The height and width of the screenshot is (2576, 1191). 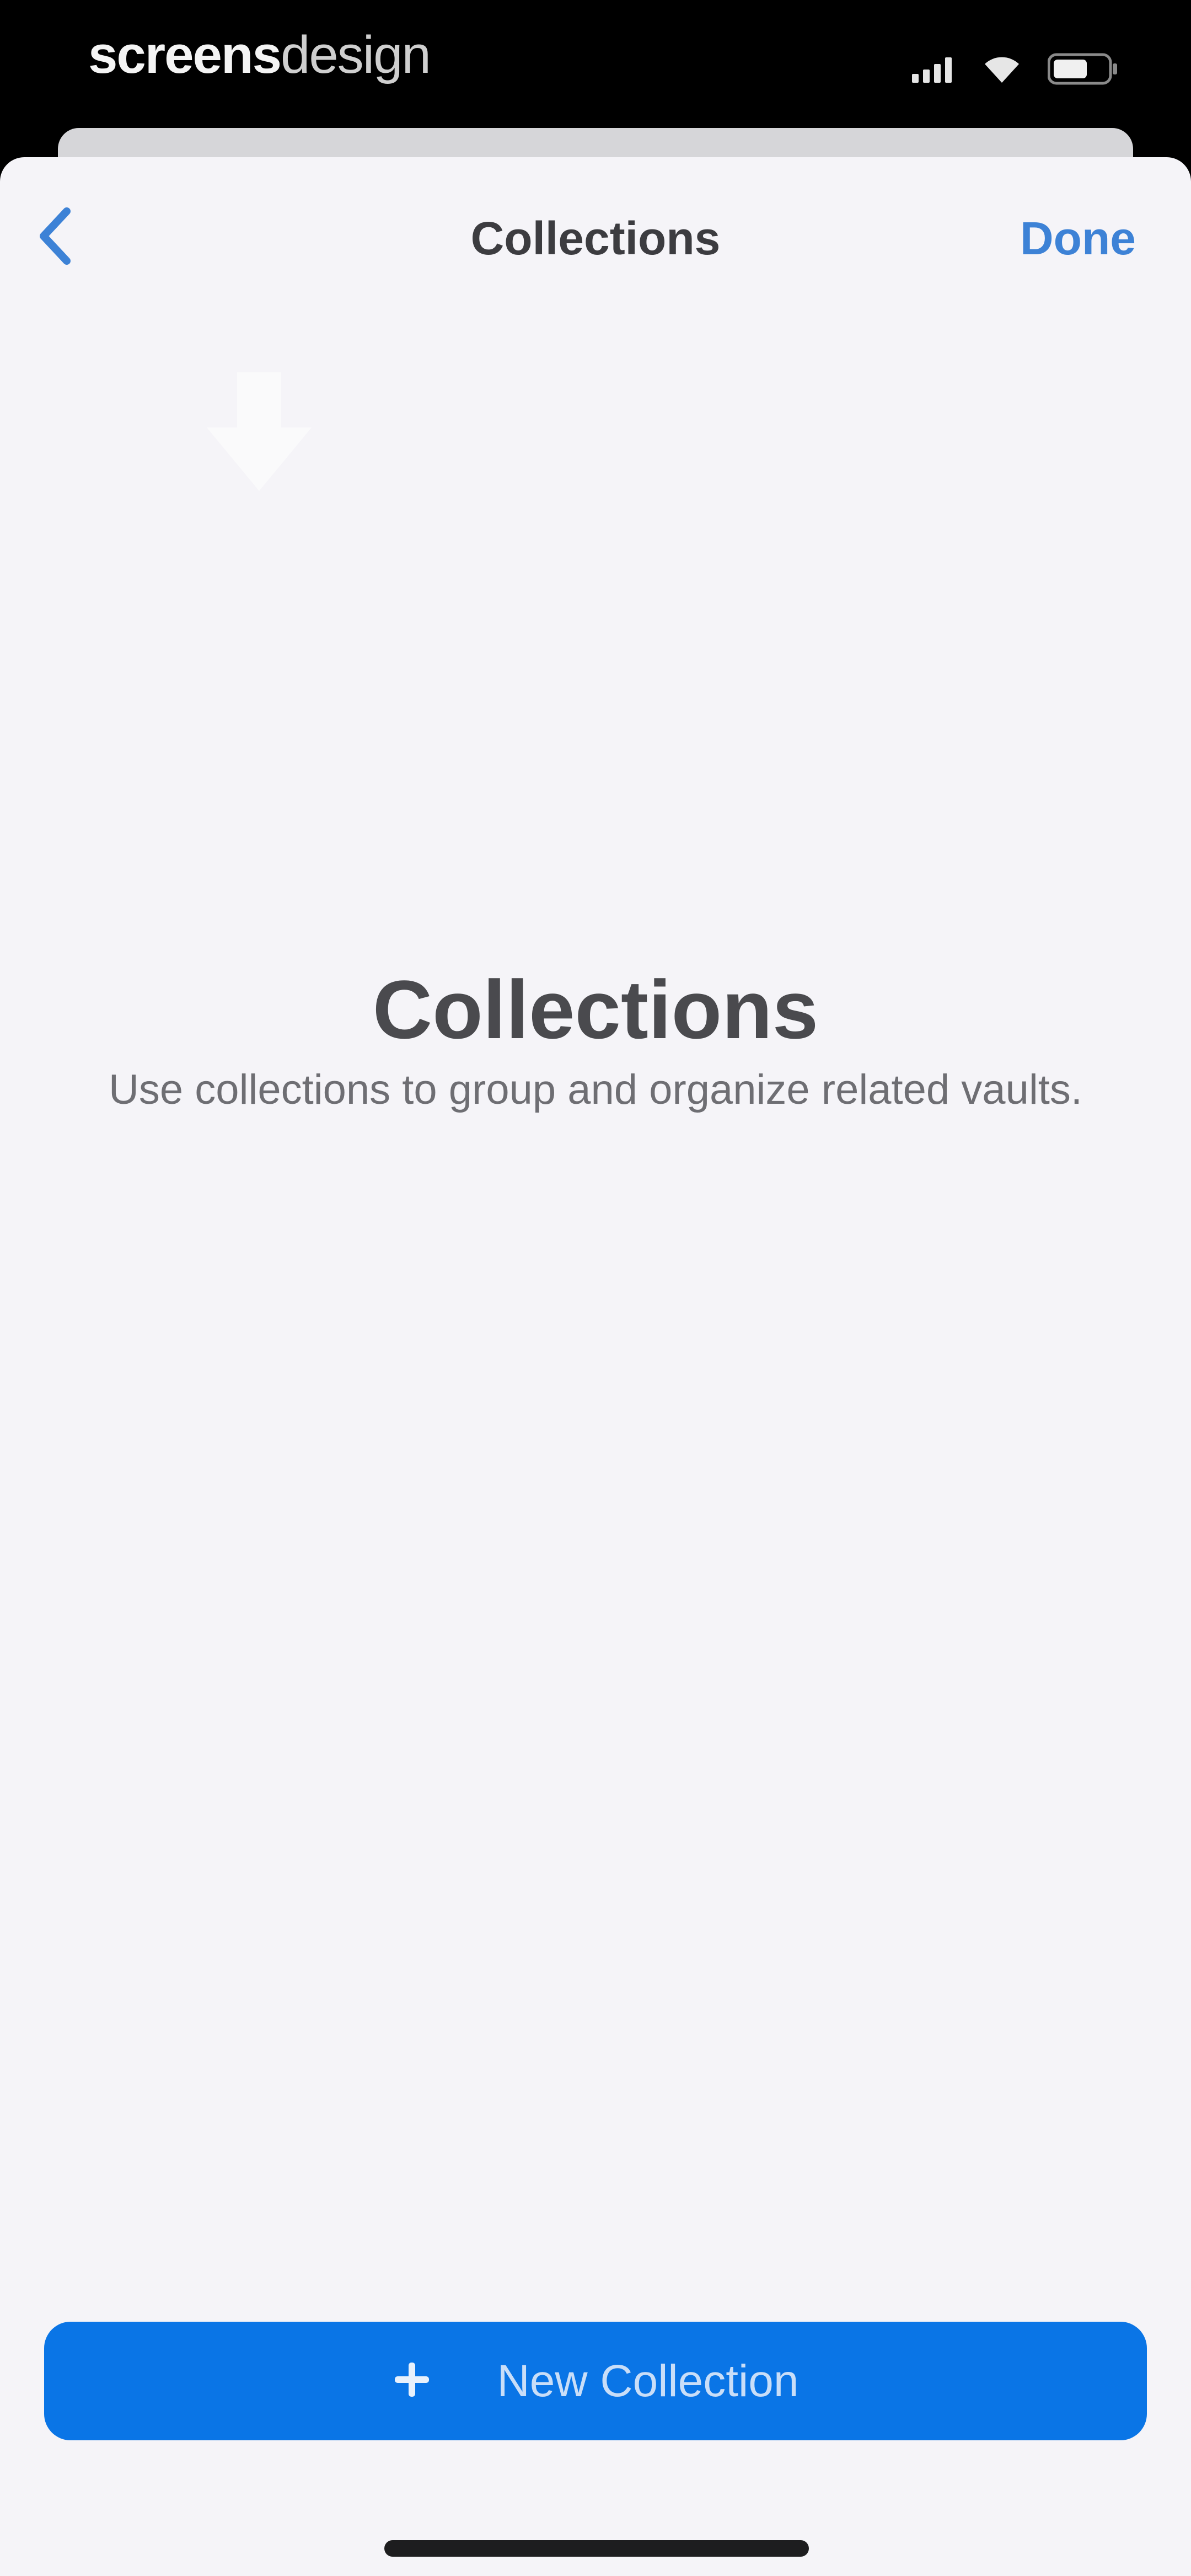 I want to click on status-icons, so click(x=1015, y=70).